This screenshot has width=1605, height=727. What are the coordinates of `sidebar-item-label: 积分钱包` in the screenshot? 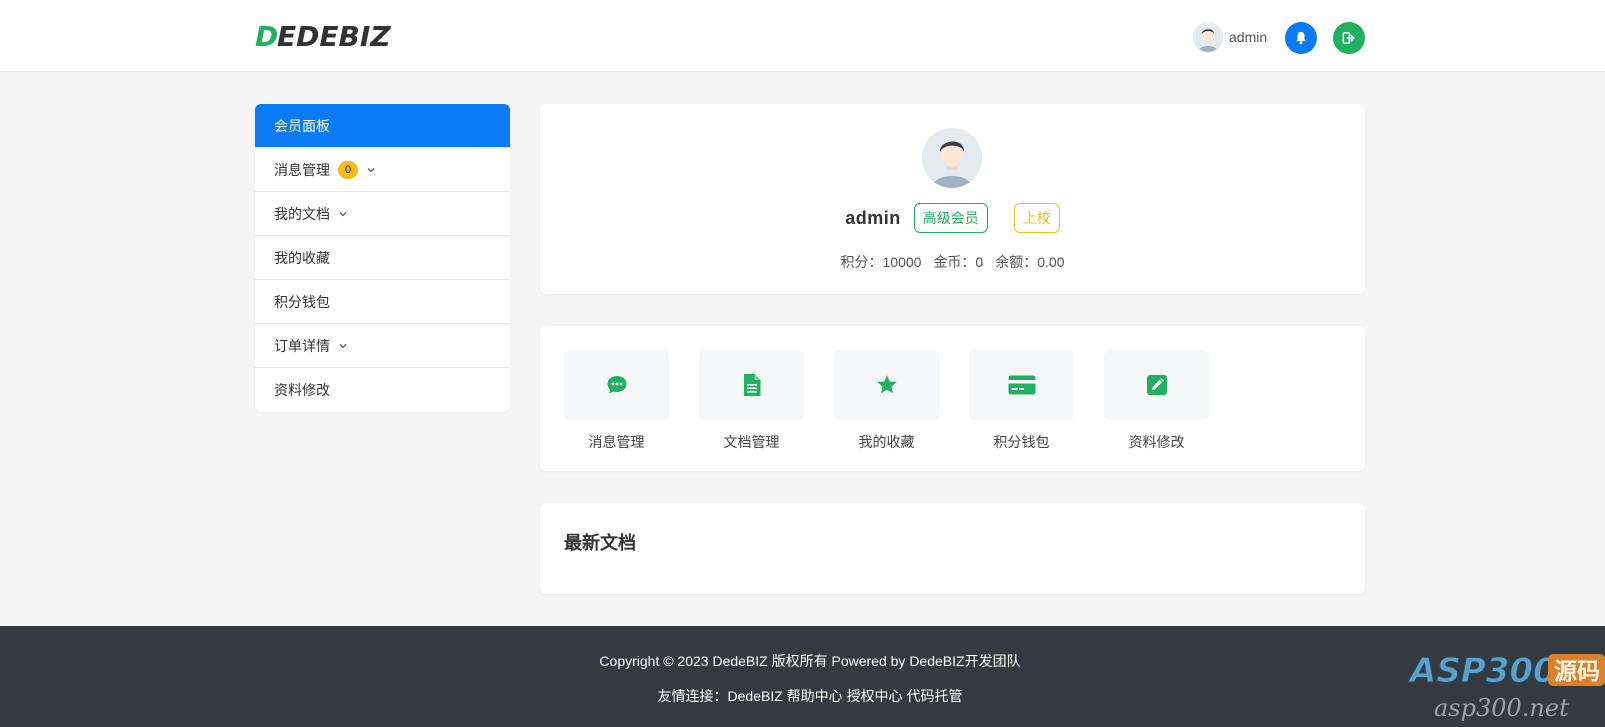 It's located at (302, 301).